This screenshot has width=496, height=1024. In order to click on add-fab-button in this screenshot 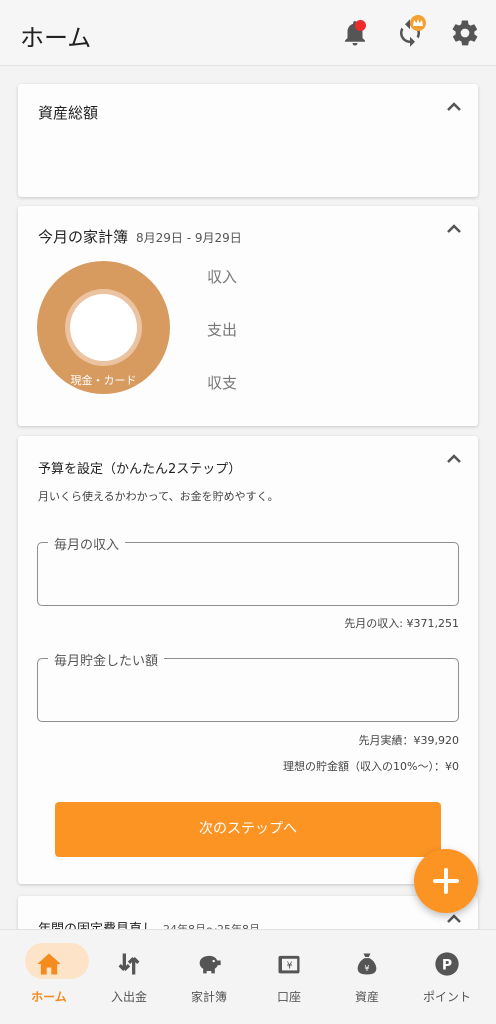, I will do `click(446, 881)`.